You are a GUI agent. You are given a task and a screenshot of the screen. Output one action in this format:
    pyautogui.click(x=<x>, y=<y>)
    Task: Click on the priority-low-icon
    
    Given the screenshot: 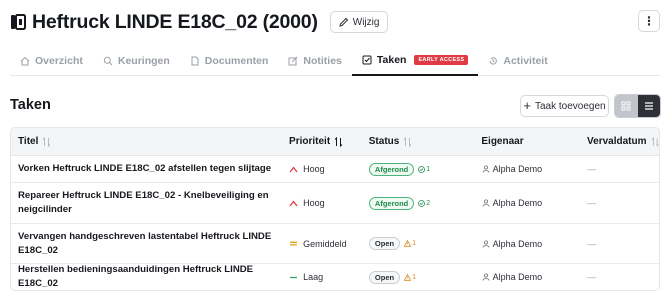 What is the action you would take?
    pyautogui.click(x=294, y=277)
    